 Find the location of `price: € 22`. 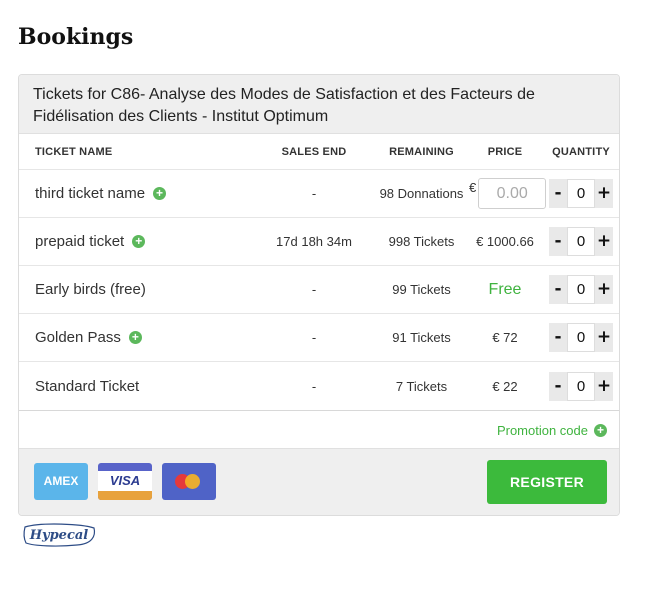

price: € 22 is located at coordinates (505, 386).